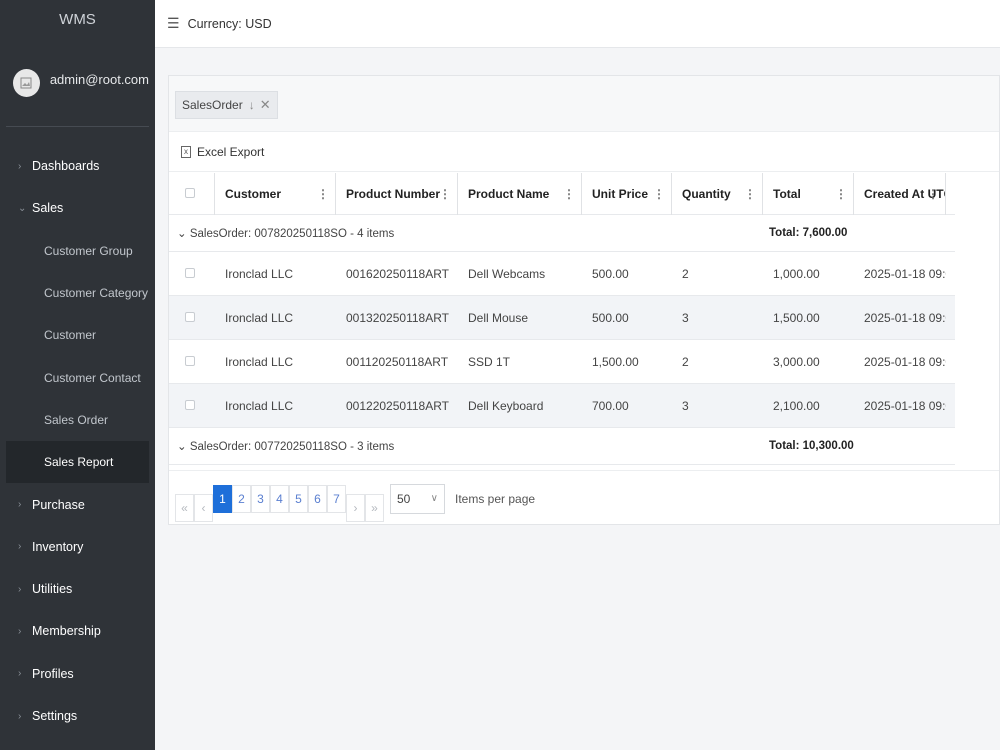 Image resolution: width=1000 pixels, height=750 pixels. Describe the element at coordinates (584, 498) in the screenshot. I see `pager: « ‹ 1 2 3 4 5 6 7 › » 50 ∨ Items per page` at that location.